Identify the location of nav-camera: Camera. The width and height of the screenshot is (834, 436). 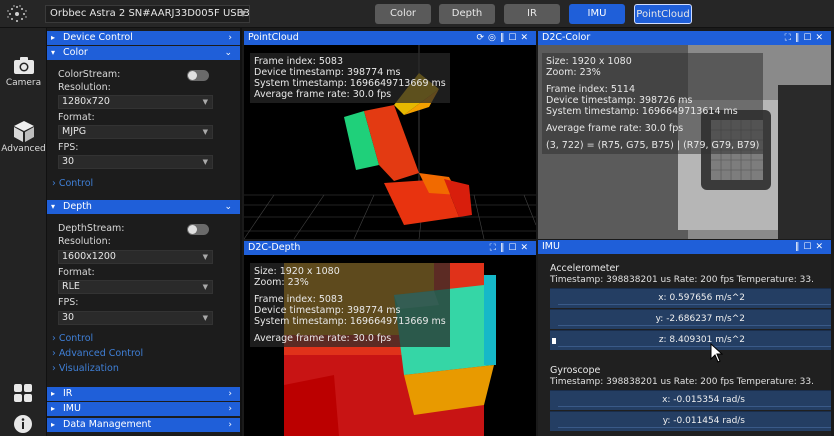
(23, 71).